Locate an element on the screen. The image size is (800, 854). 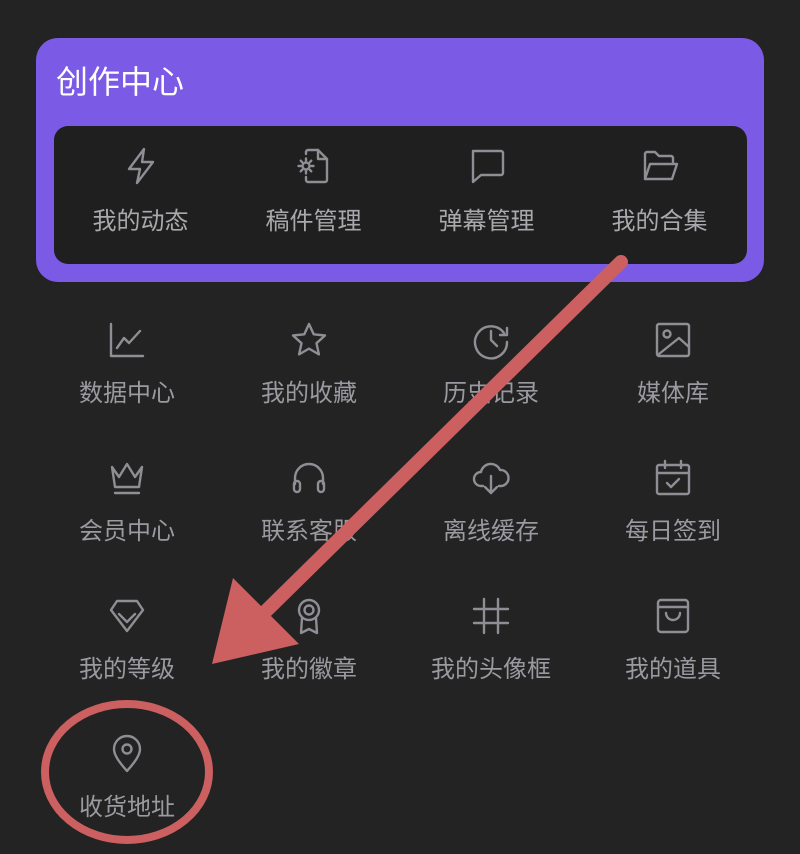
media-library-label: 媒体库 is located at coordinates (673, 393).